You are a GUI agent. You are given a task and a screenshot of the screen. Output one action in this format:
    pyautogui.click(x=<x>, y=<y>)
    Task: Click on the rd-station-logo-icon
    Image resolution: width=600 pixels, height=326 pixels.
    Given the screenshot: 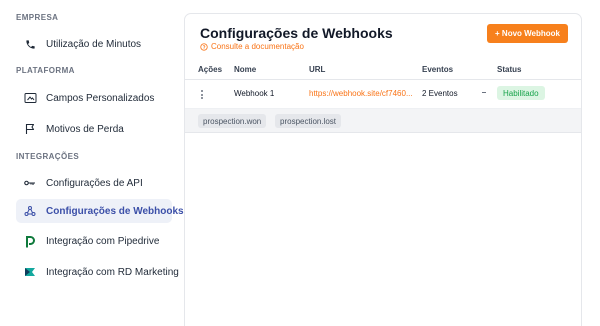 What is the action you would take?
    pyautogui.click(x=30, y=272)
    